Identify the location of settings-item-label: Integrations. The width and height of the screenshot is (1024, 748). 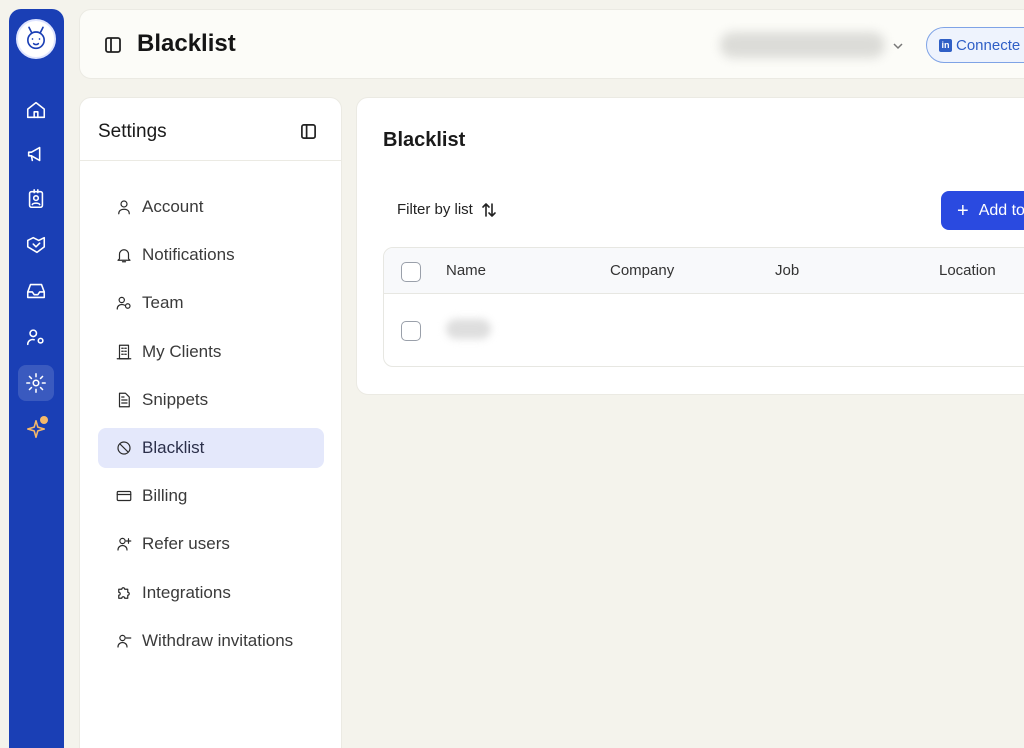
(186, 592).